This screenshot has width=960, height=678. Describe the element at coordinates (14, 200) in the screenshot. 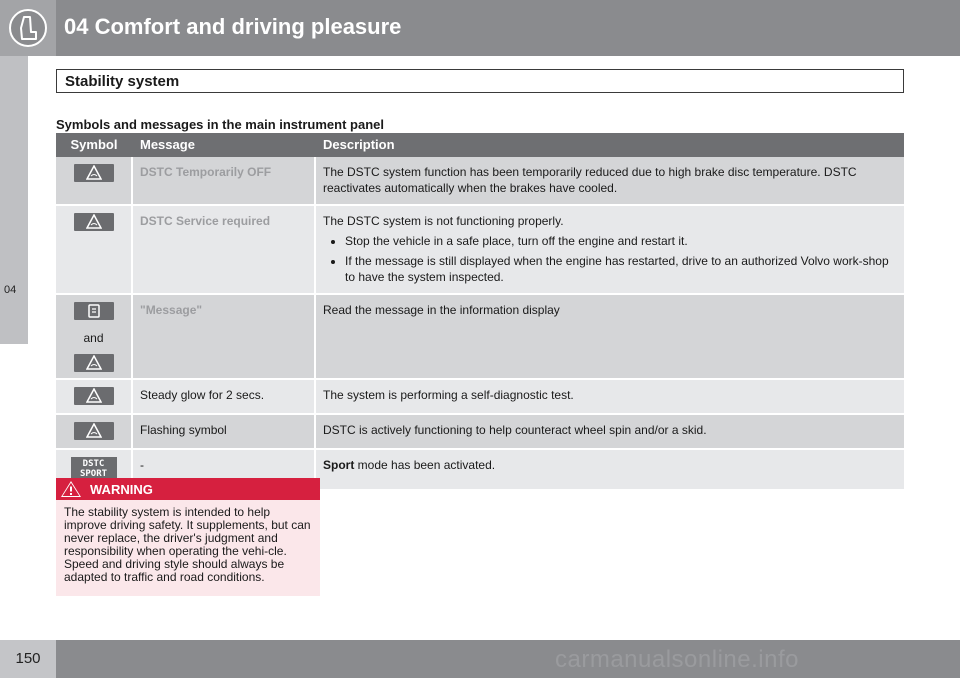

I see `chapter-side-tab: 04` at that location.